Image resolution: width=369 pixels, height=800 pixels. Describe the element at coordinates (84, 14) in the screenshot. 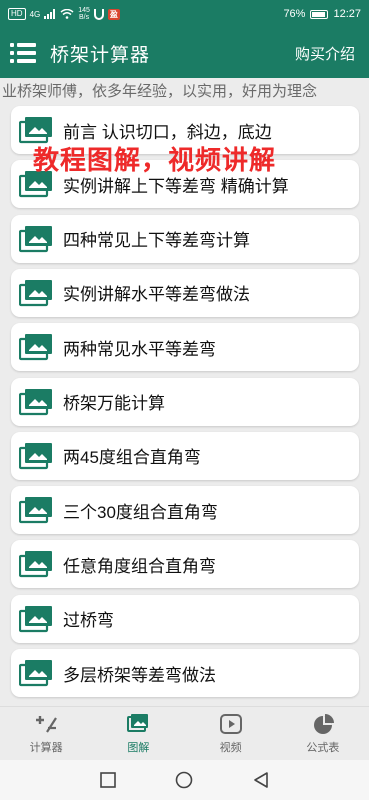

I see `network-speed: 145 B/s` at that location.